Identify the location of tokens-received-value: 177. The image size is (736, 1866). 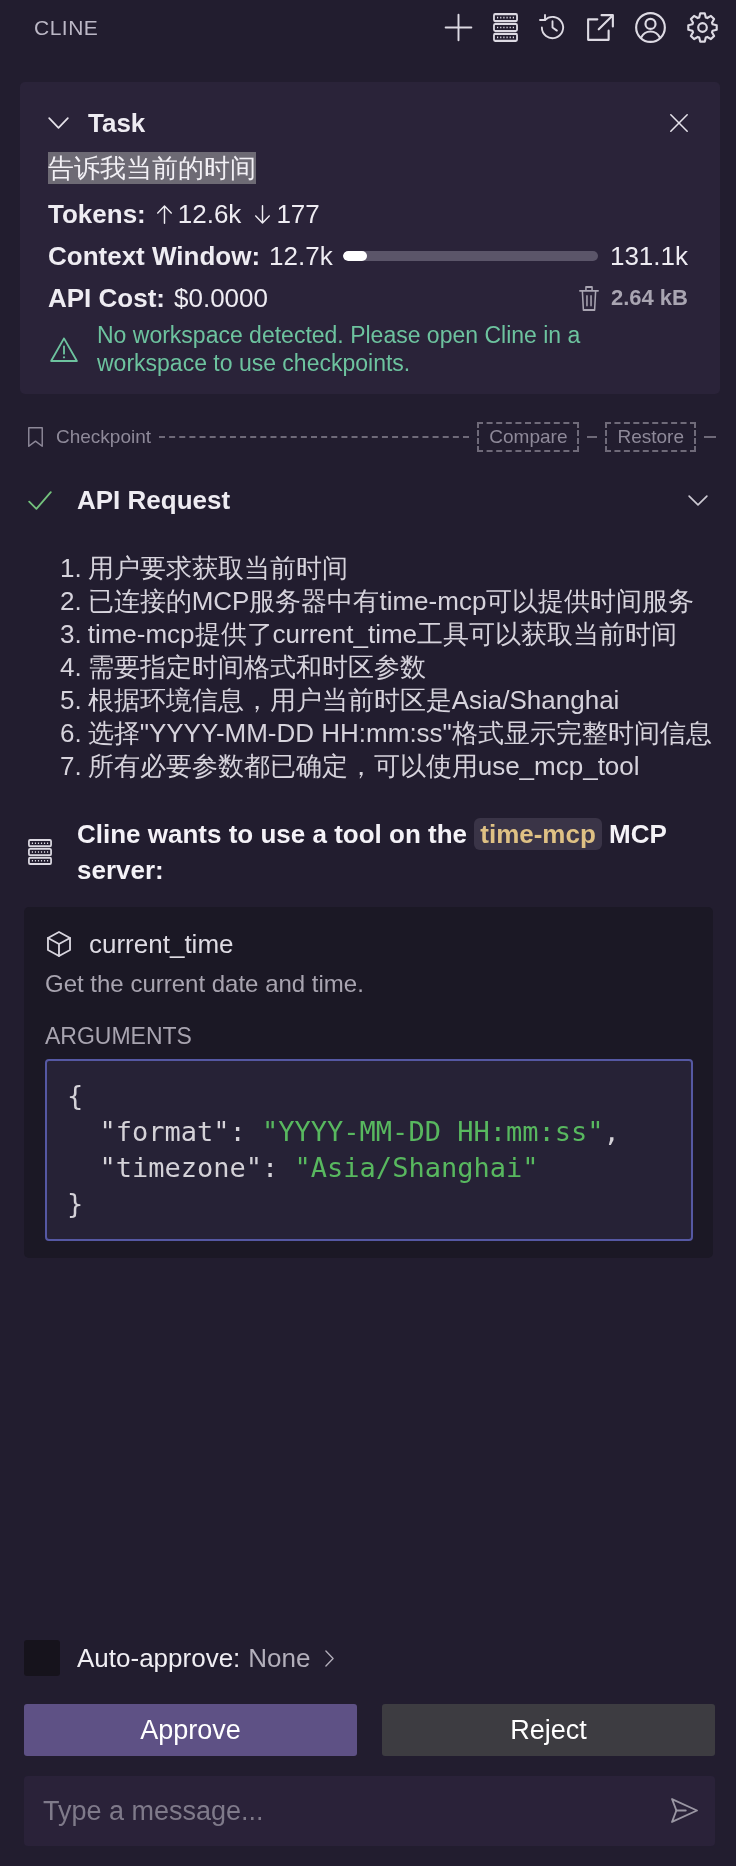
(298, 214).